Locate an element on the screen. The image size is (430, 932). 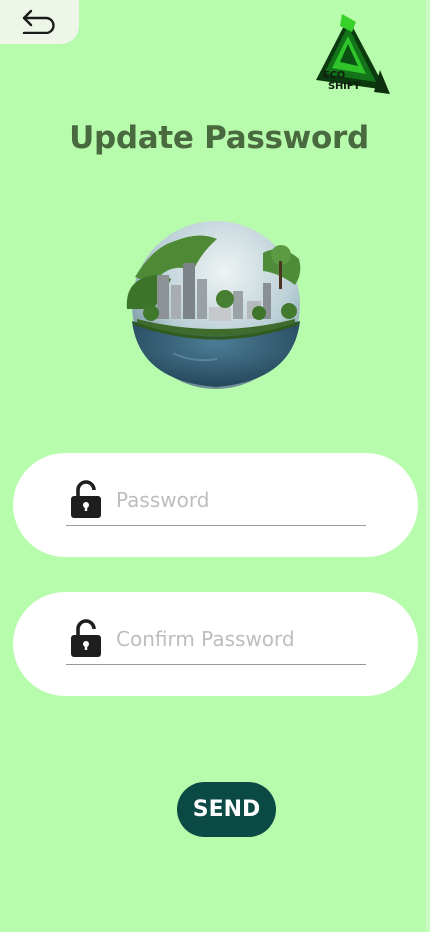
confirm-password-field-row is located at coordinates (216, 641).